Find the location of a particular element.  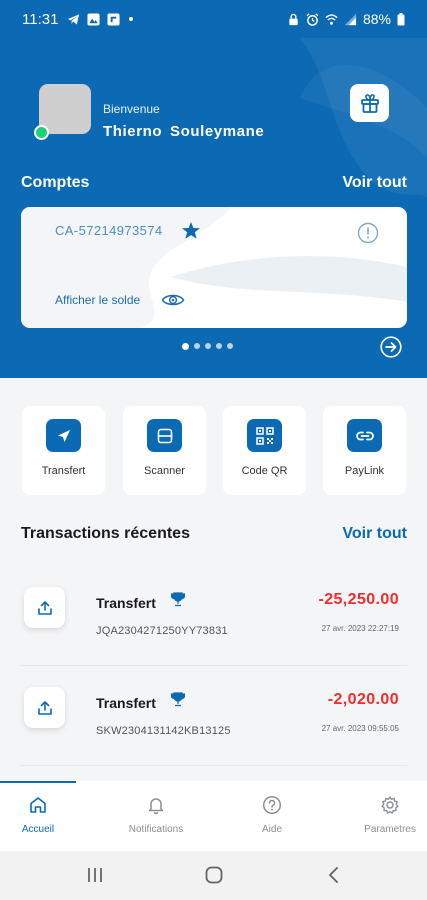

system-navigation-bar is located at coordinates (213, 875).